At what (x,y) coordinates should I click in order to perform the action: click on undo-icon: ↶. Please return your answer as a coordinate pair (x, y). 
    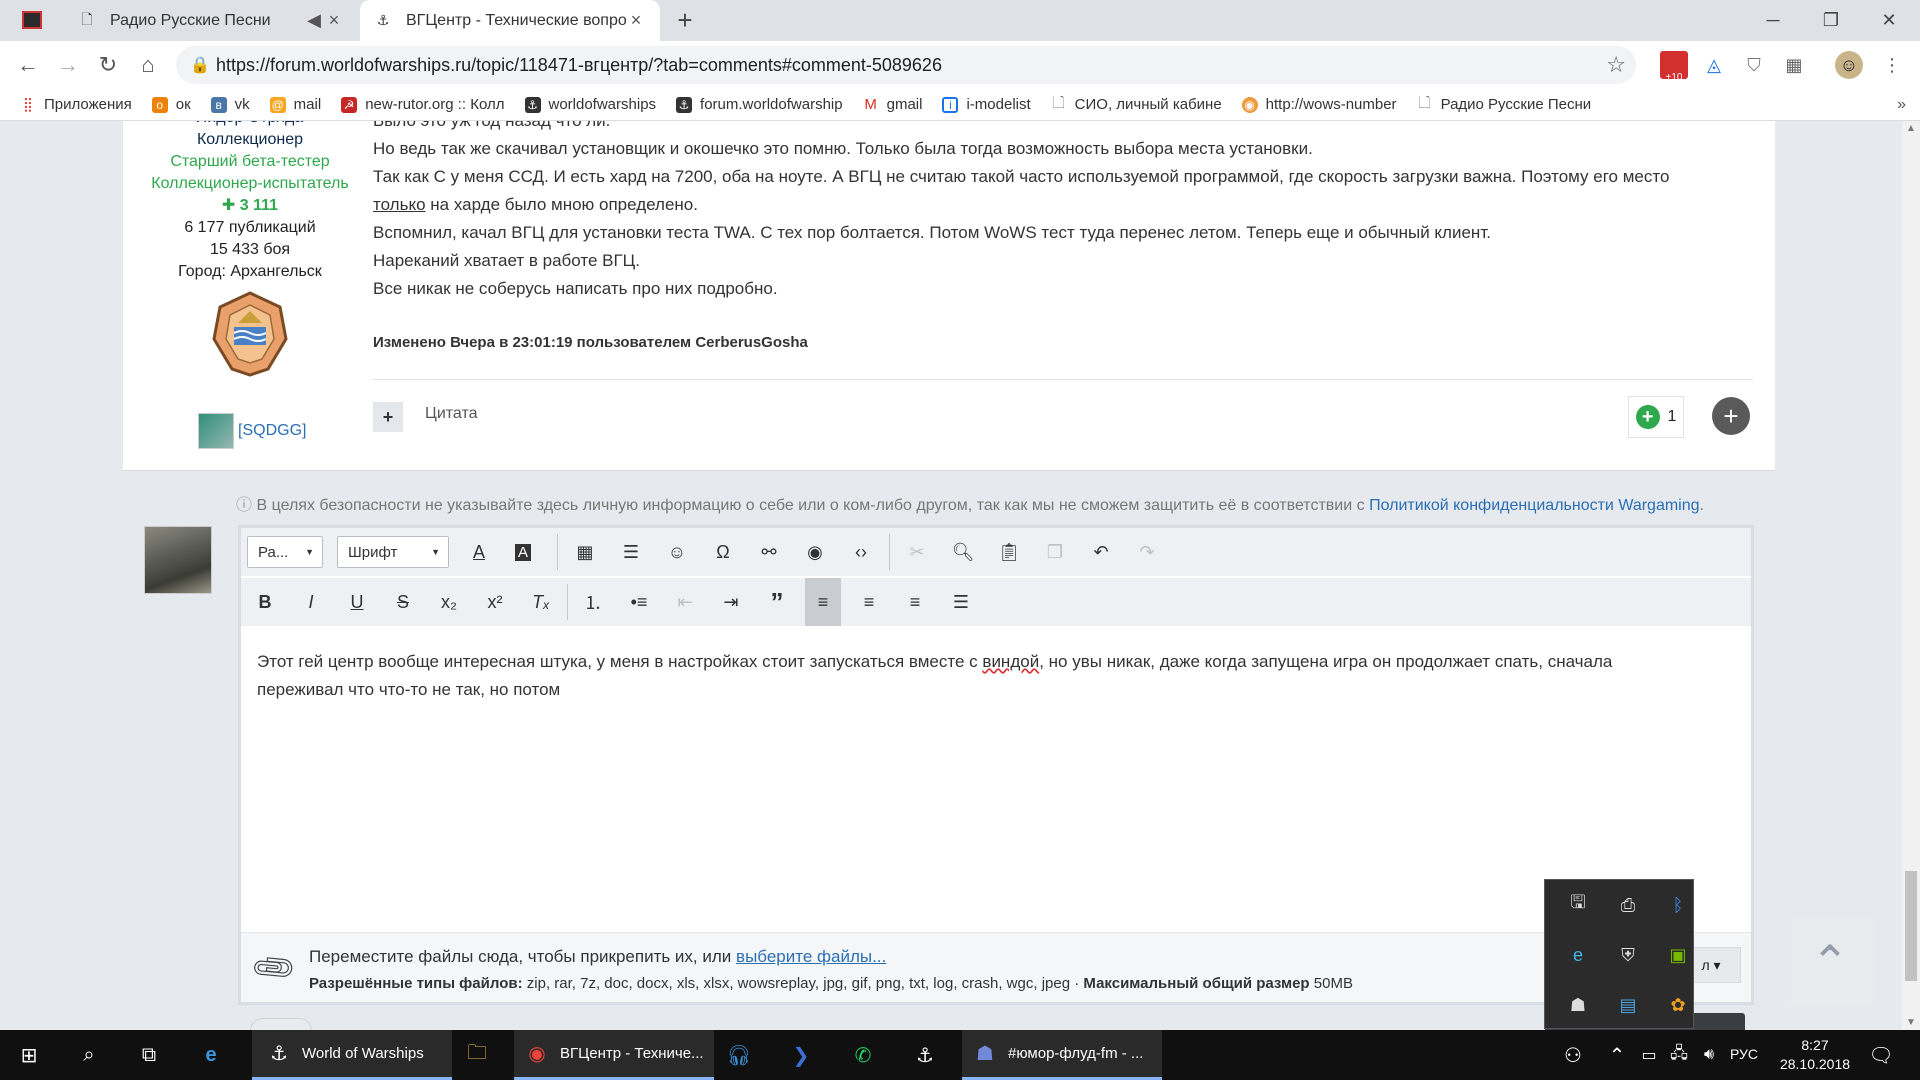
    Looking at the image, I should click on (1101, 552).